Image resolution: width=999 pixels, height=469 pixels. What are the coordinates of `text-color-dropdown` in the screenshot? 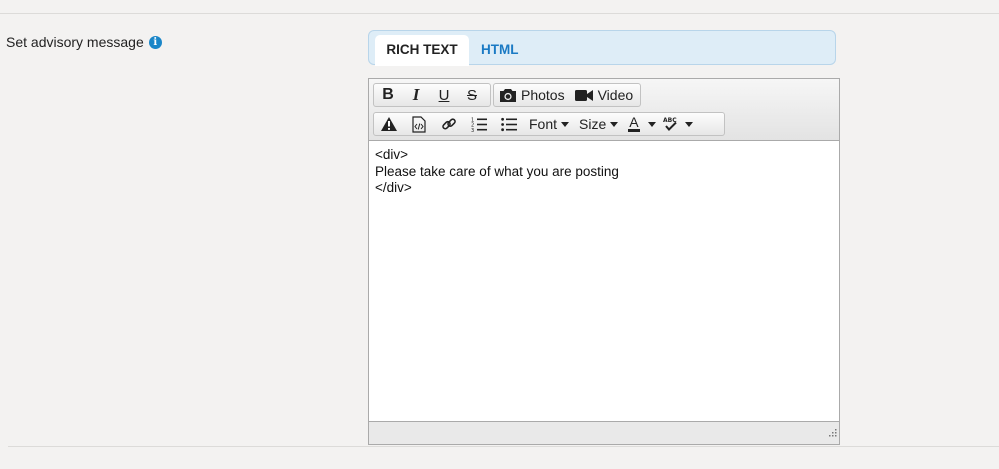 It's located at (652, 124).